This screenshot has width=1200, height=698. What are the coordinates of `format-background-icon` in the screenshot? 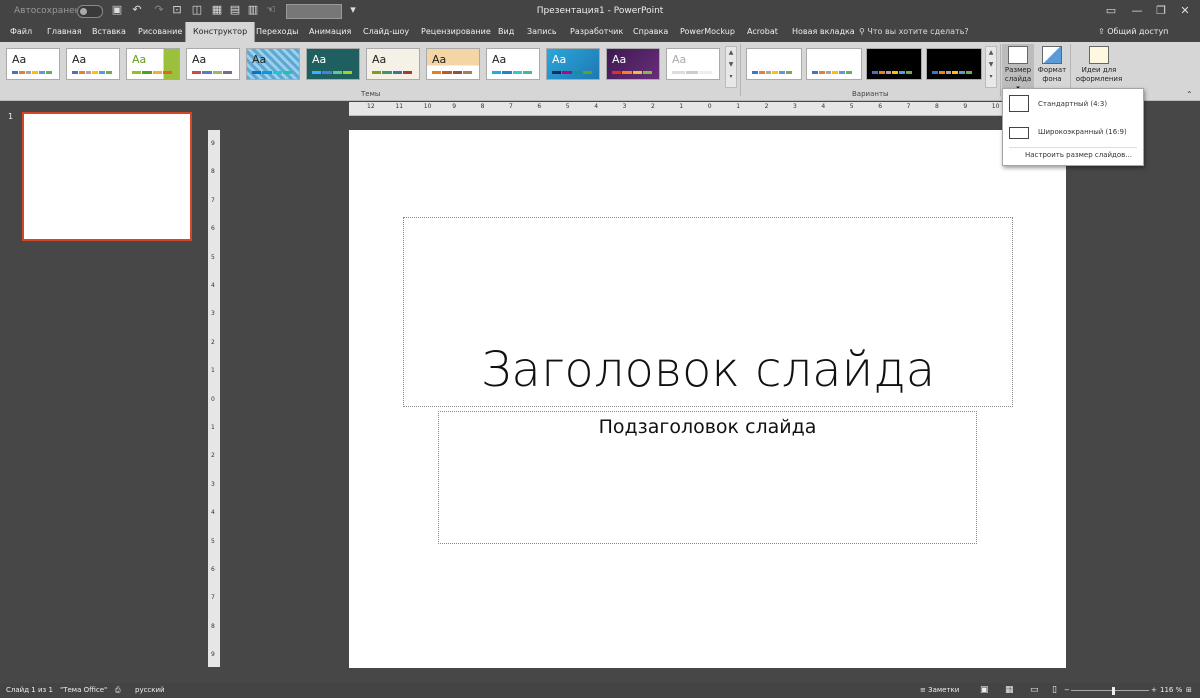 It's located at (1052, 55).